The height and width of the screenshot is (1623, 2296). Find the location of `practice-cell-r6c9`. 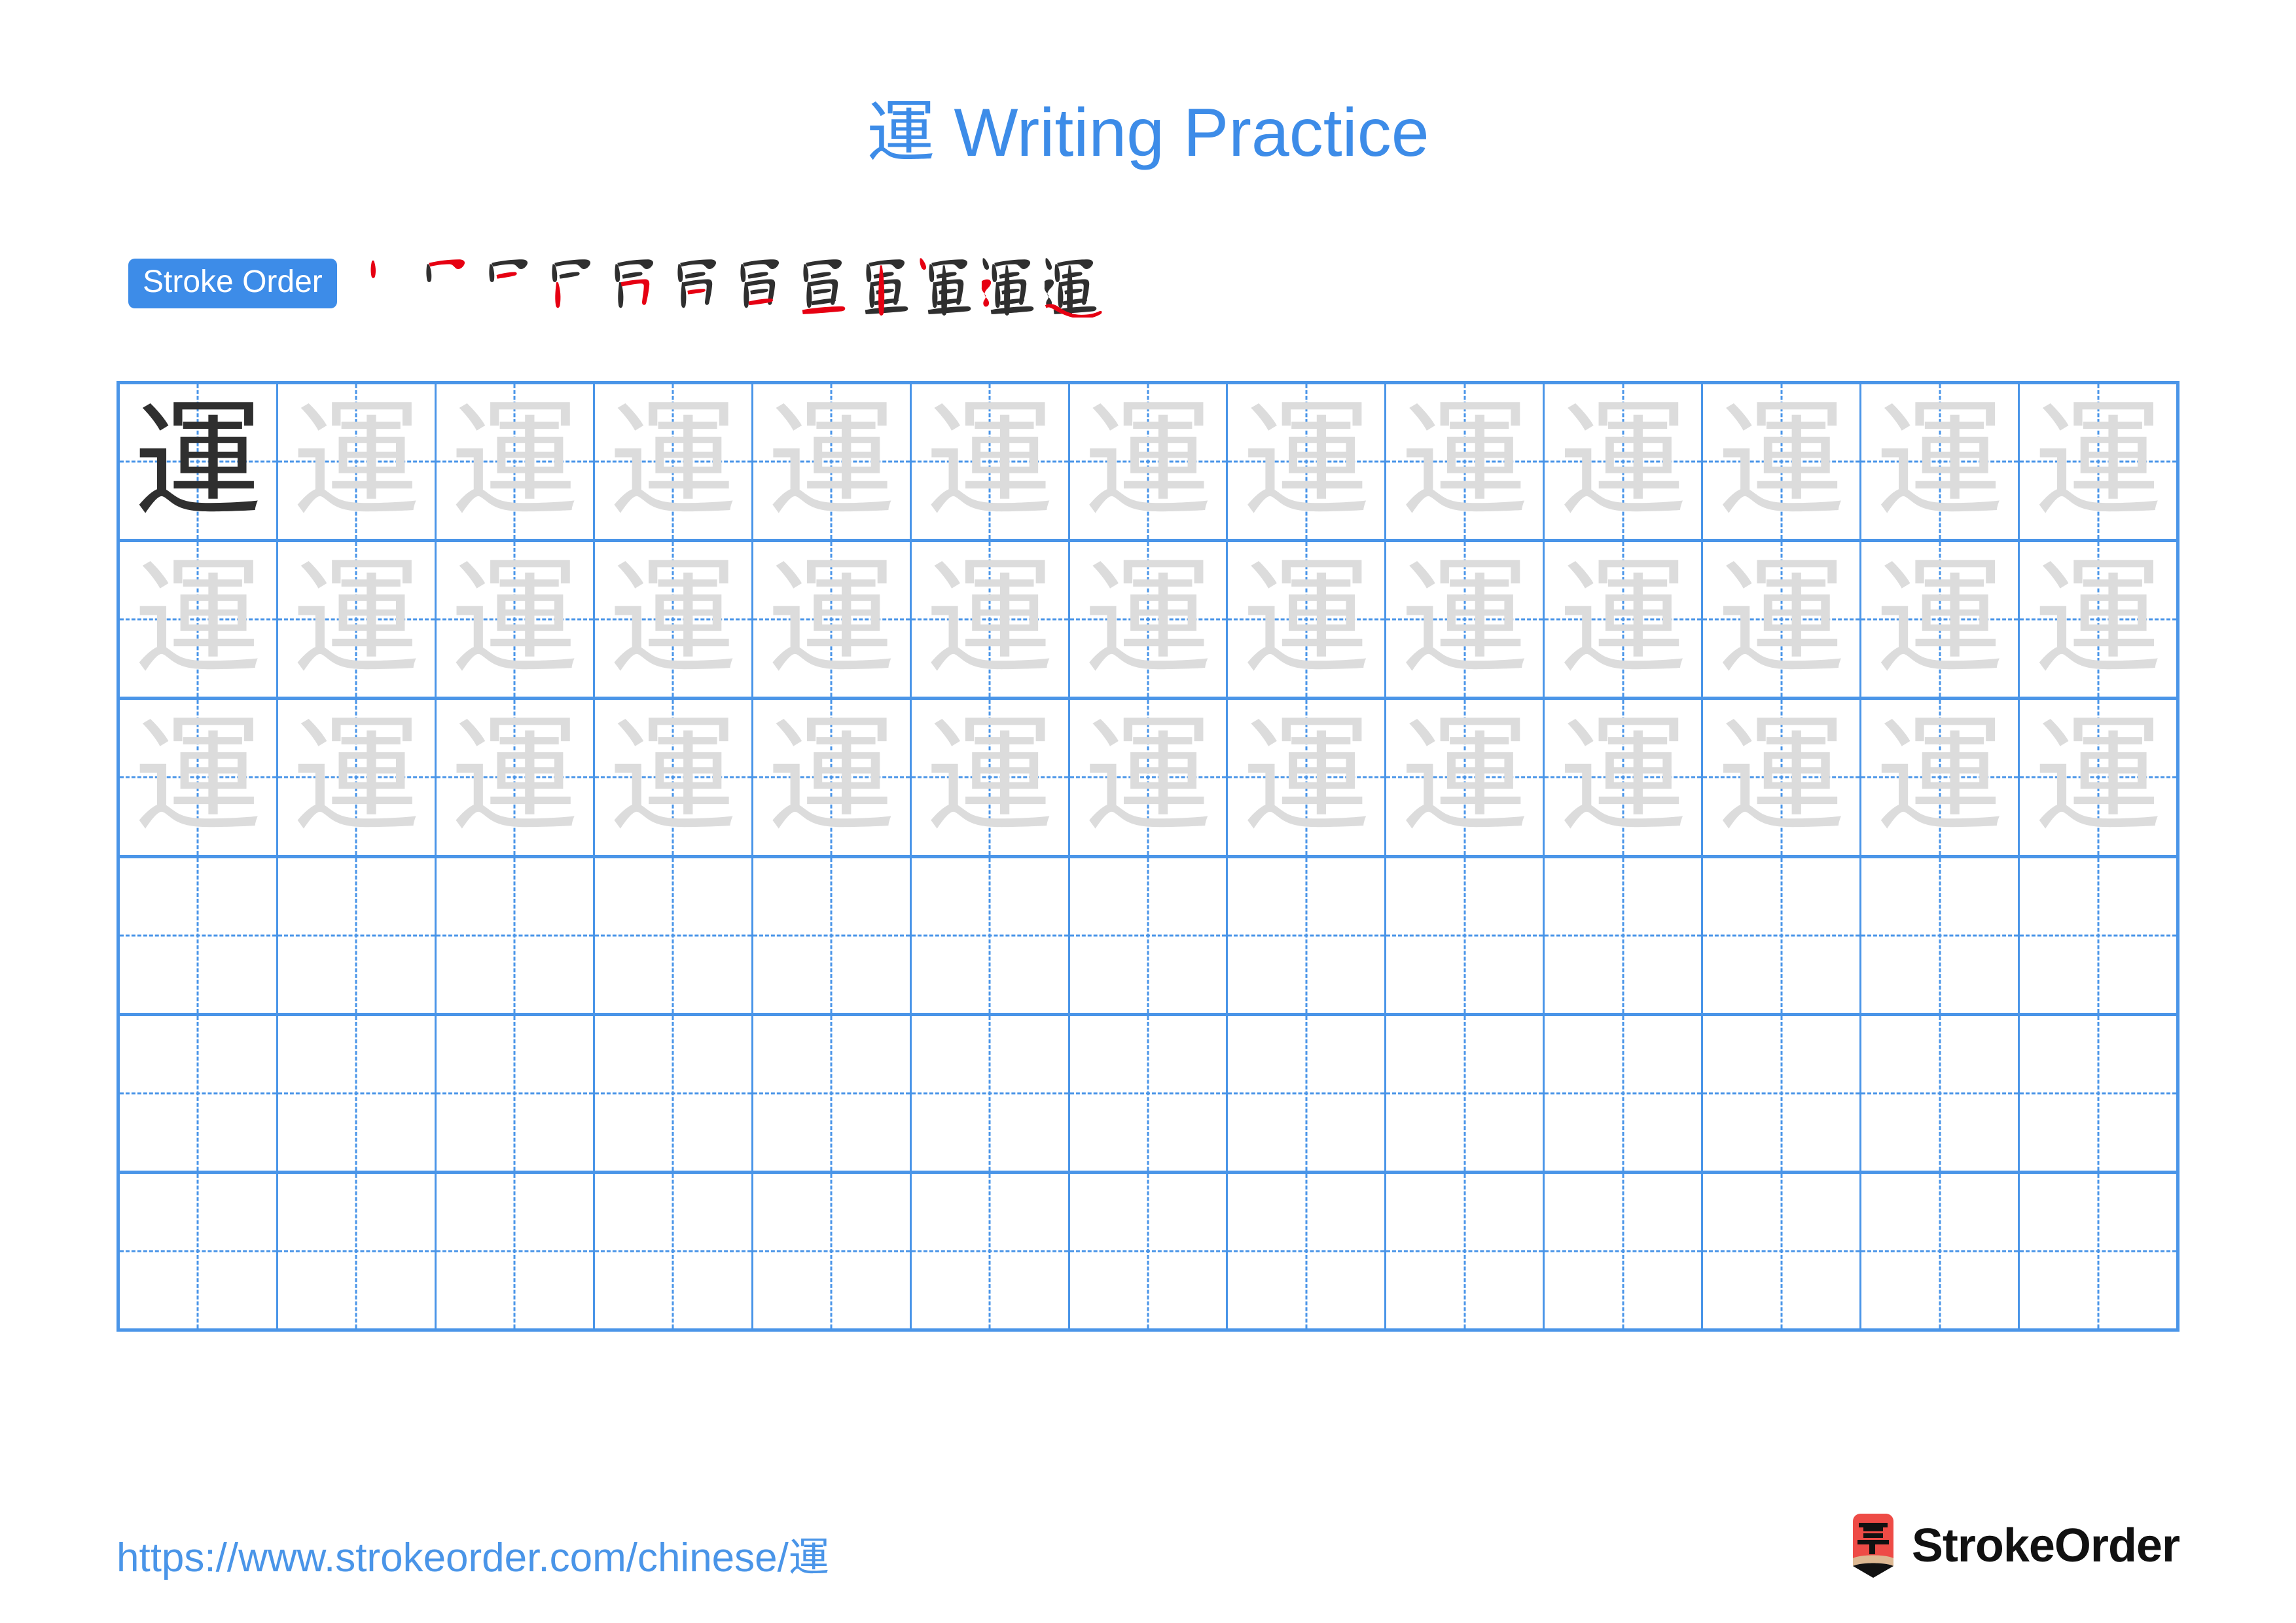

practice-cell-r6c9 is located at coordinates (1465, 1251).